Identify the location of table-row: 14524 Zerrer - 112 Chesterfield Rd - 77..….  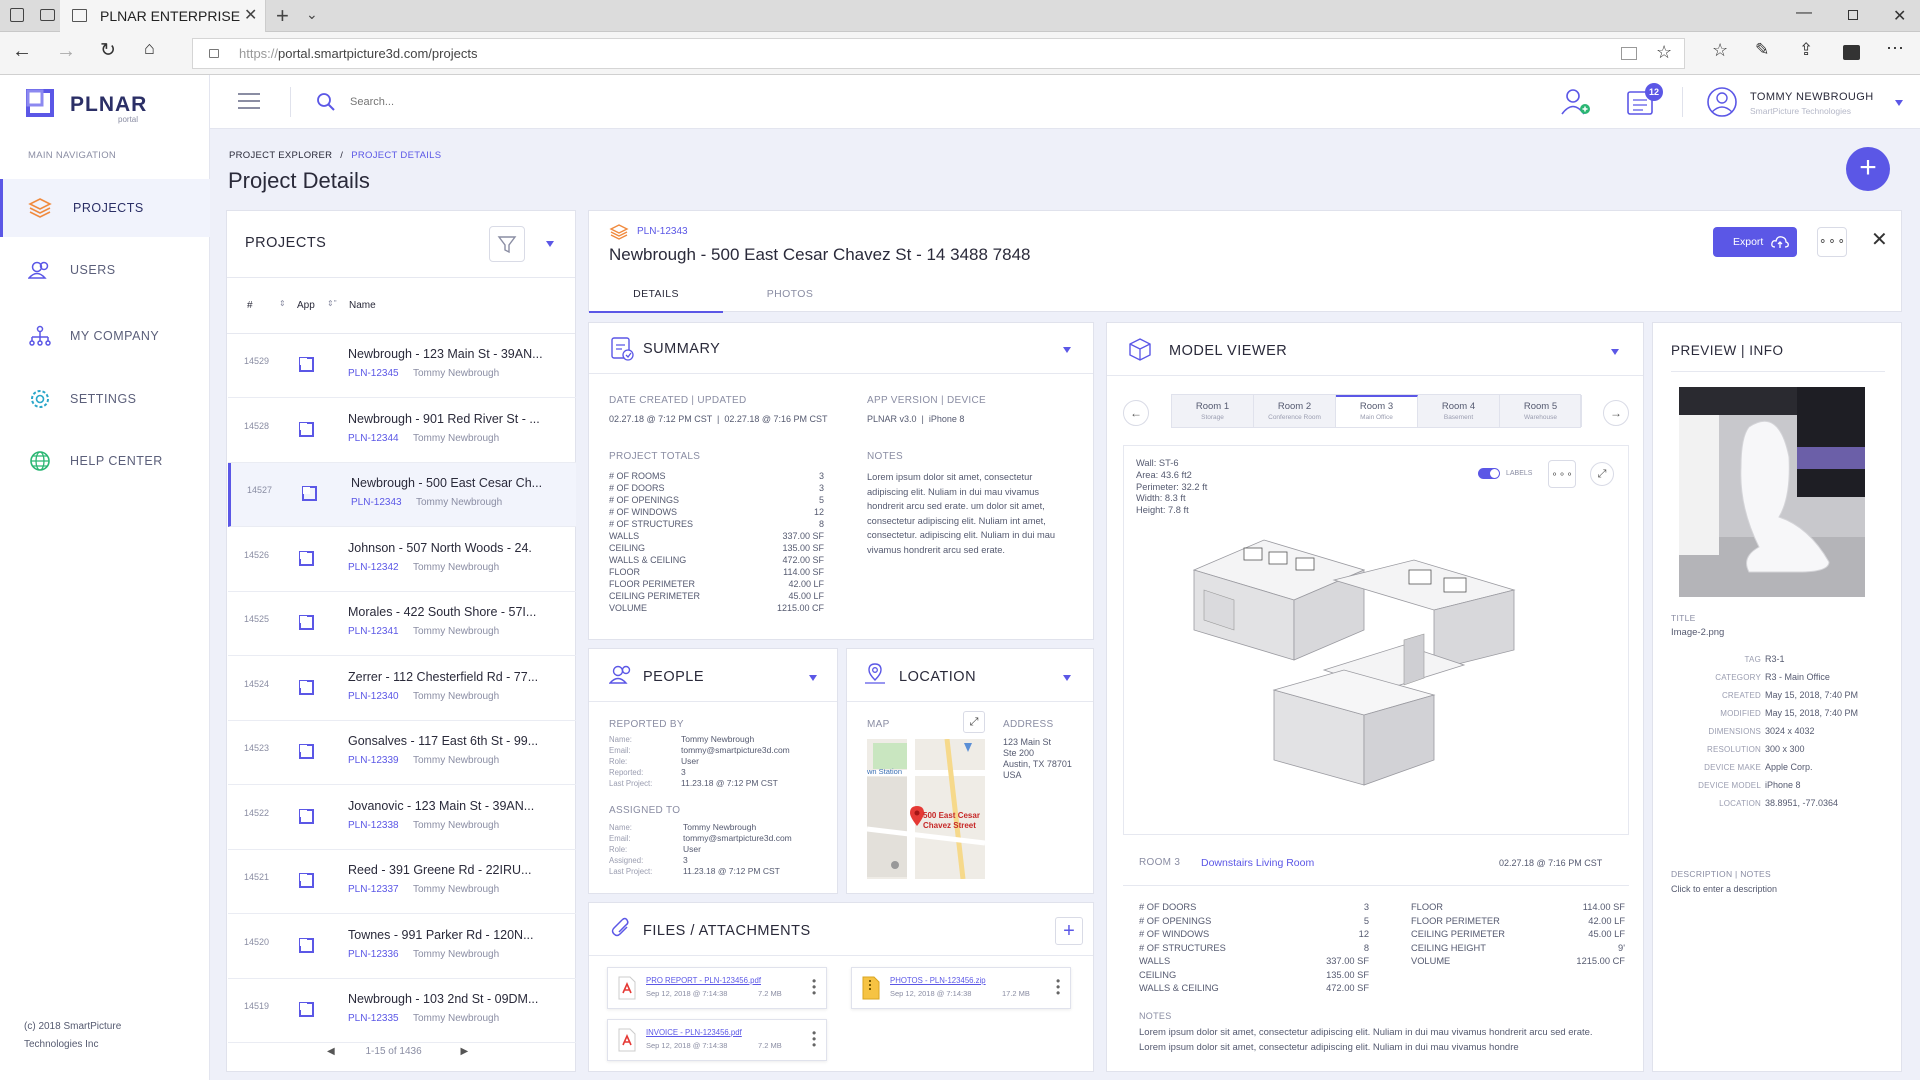
(402, 689).